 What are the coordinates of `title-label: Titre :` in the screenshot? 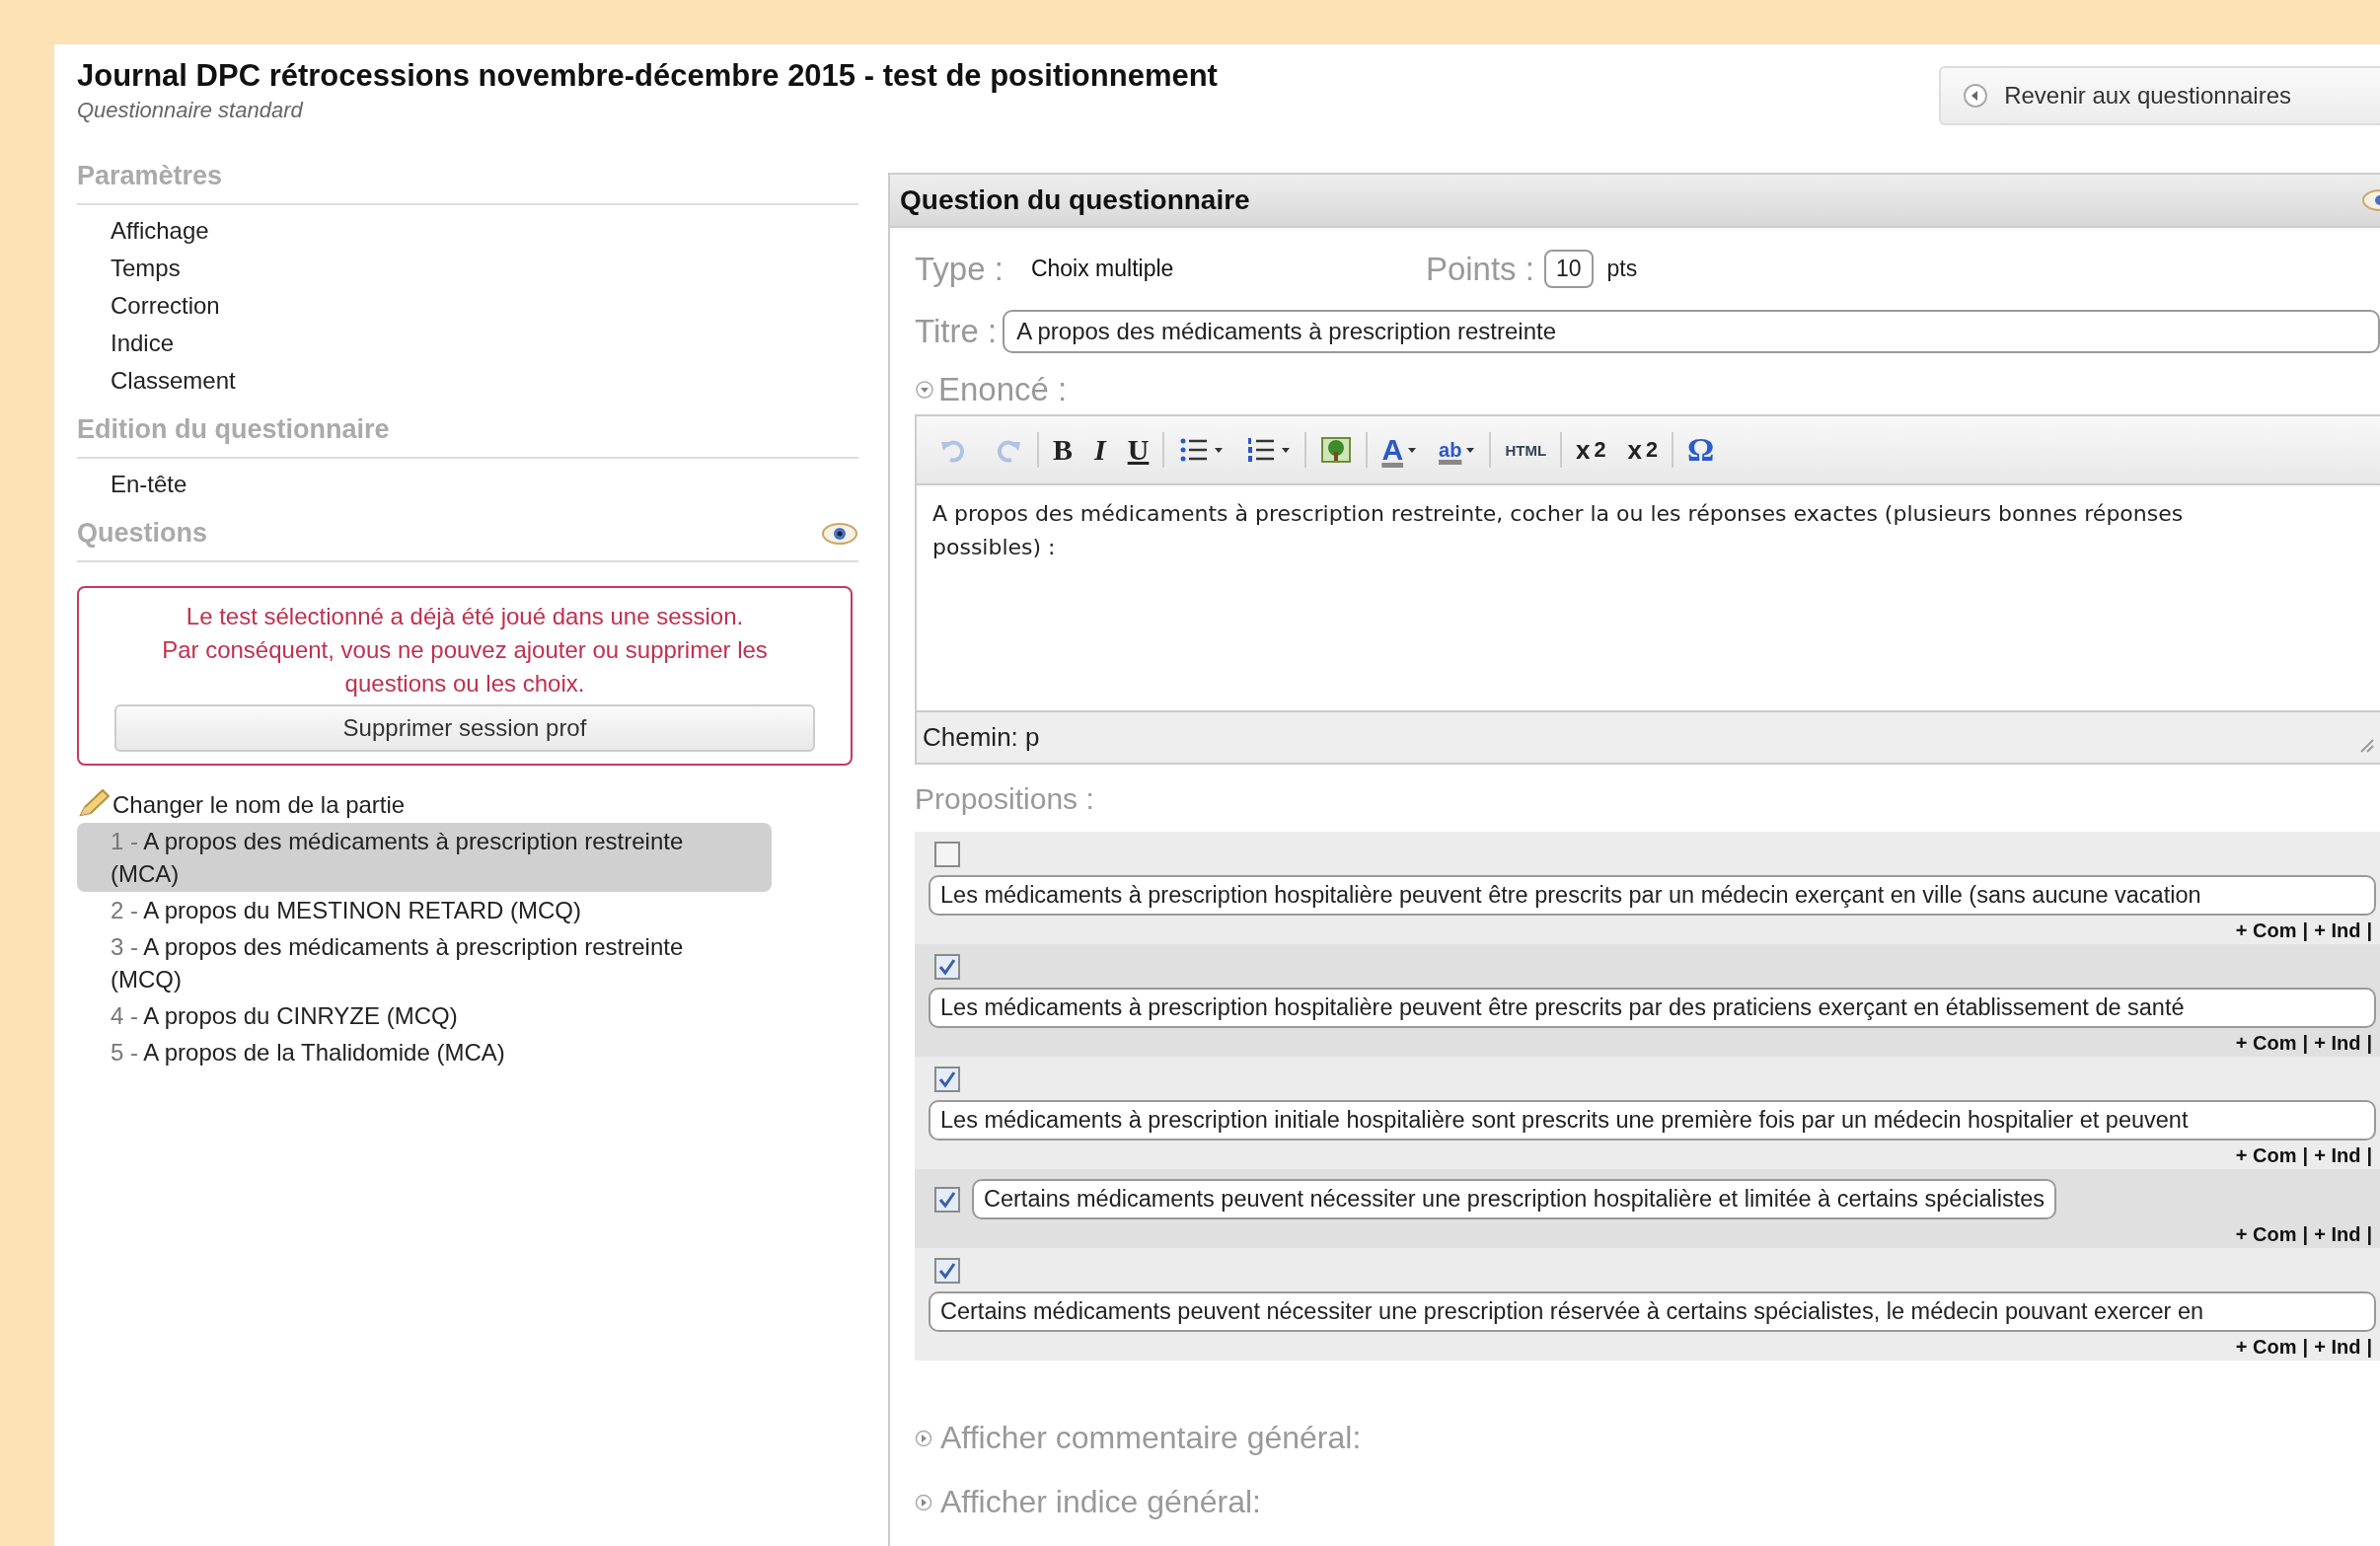 It's located at (956, 331).